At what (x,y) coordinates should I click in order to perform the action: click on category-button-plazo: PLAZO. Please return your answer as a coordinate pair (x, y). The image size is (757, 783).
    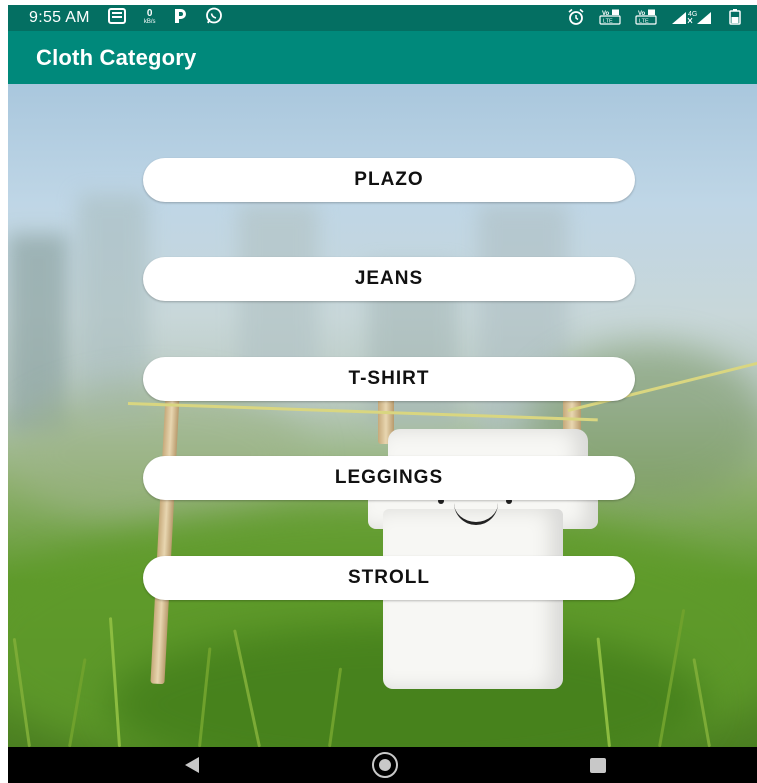
    Looking at the image, I should click on (389, 180).